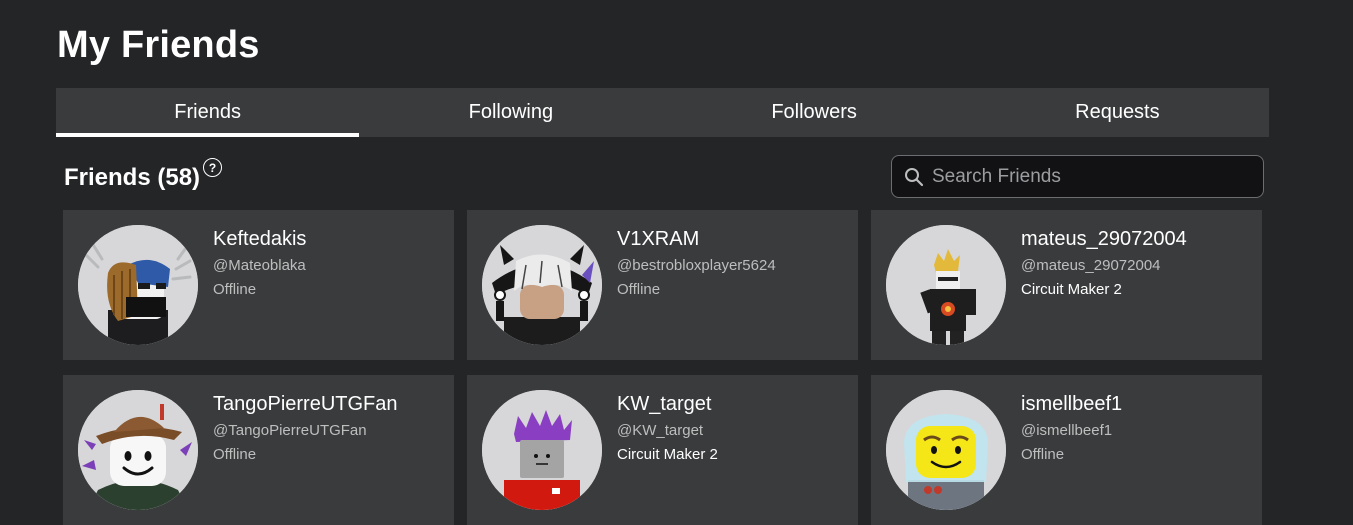 The image size is (1353, 525). Describe the element at coordinates (158, 45) in the screenshot. I see `page-title: My Friends` at that location.